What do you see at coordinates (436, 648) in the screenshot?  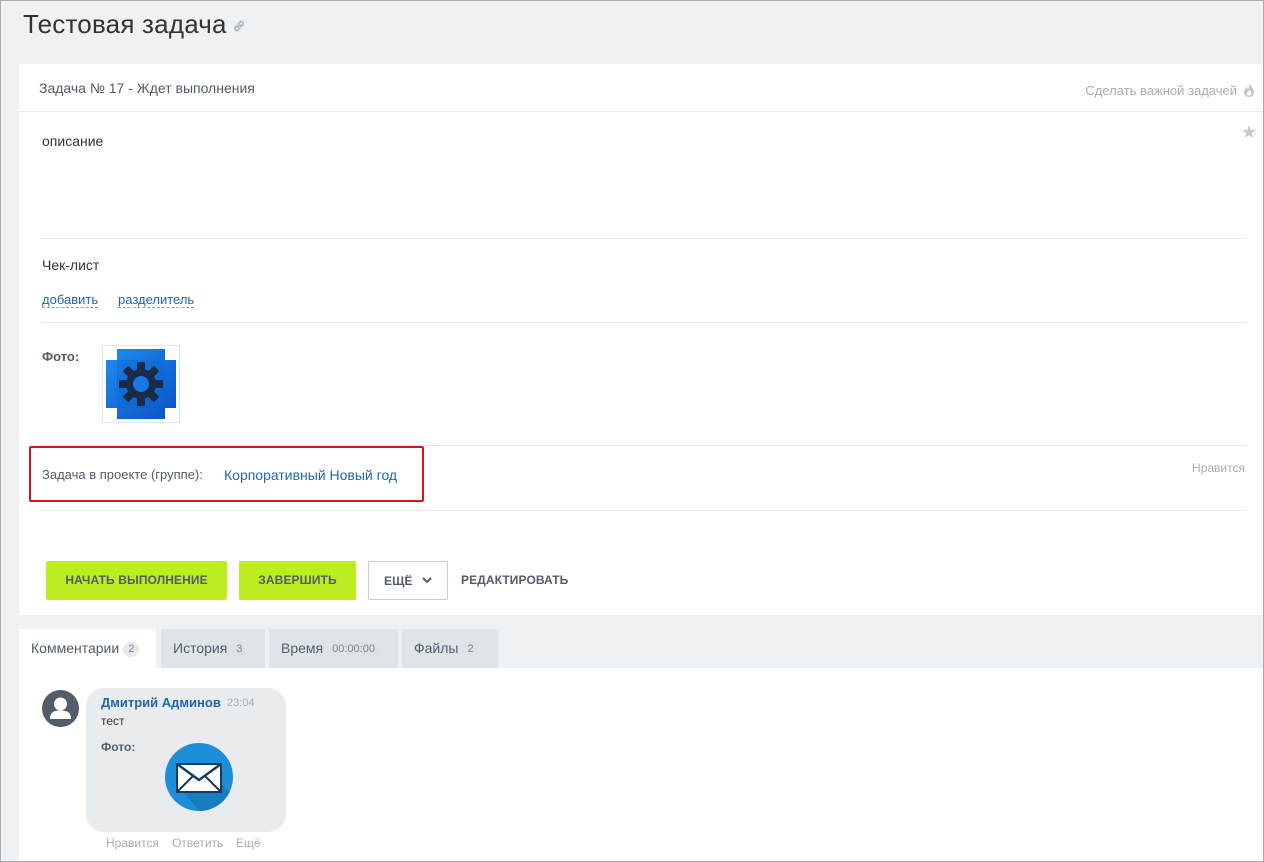 I see `tab-label: Файлы` at bounding box center [436, 648].